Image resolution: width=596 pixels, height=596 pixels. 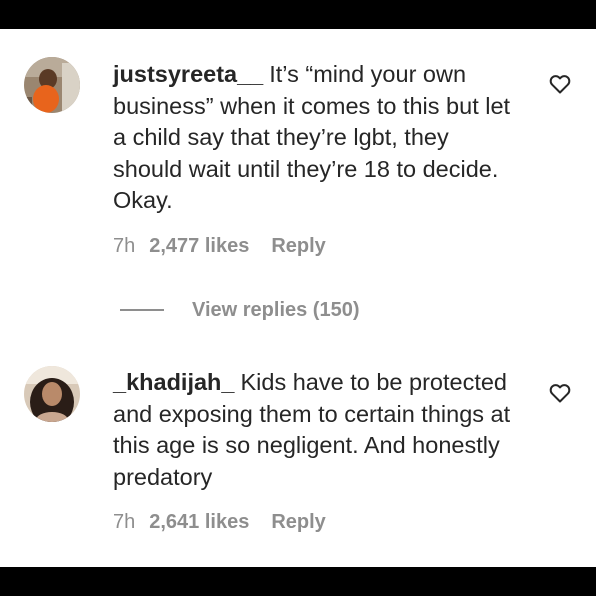 What do you see at coordinates (142, 310) in the screenshot?
I see `view-replies-divider` at bounding box center [142, 310].